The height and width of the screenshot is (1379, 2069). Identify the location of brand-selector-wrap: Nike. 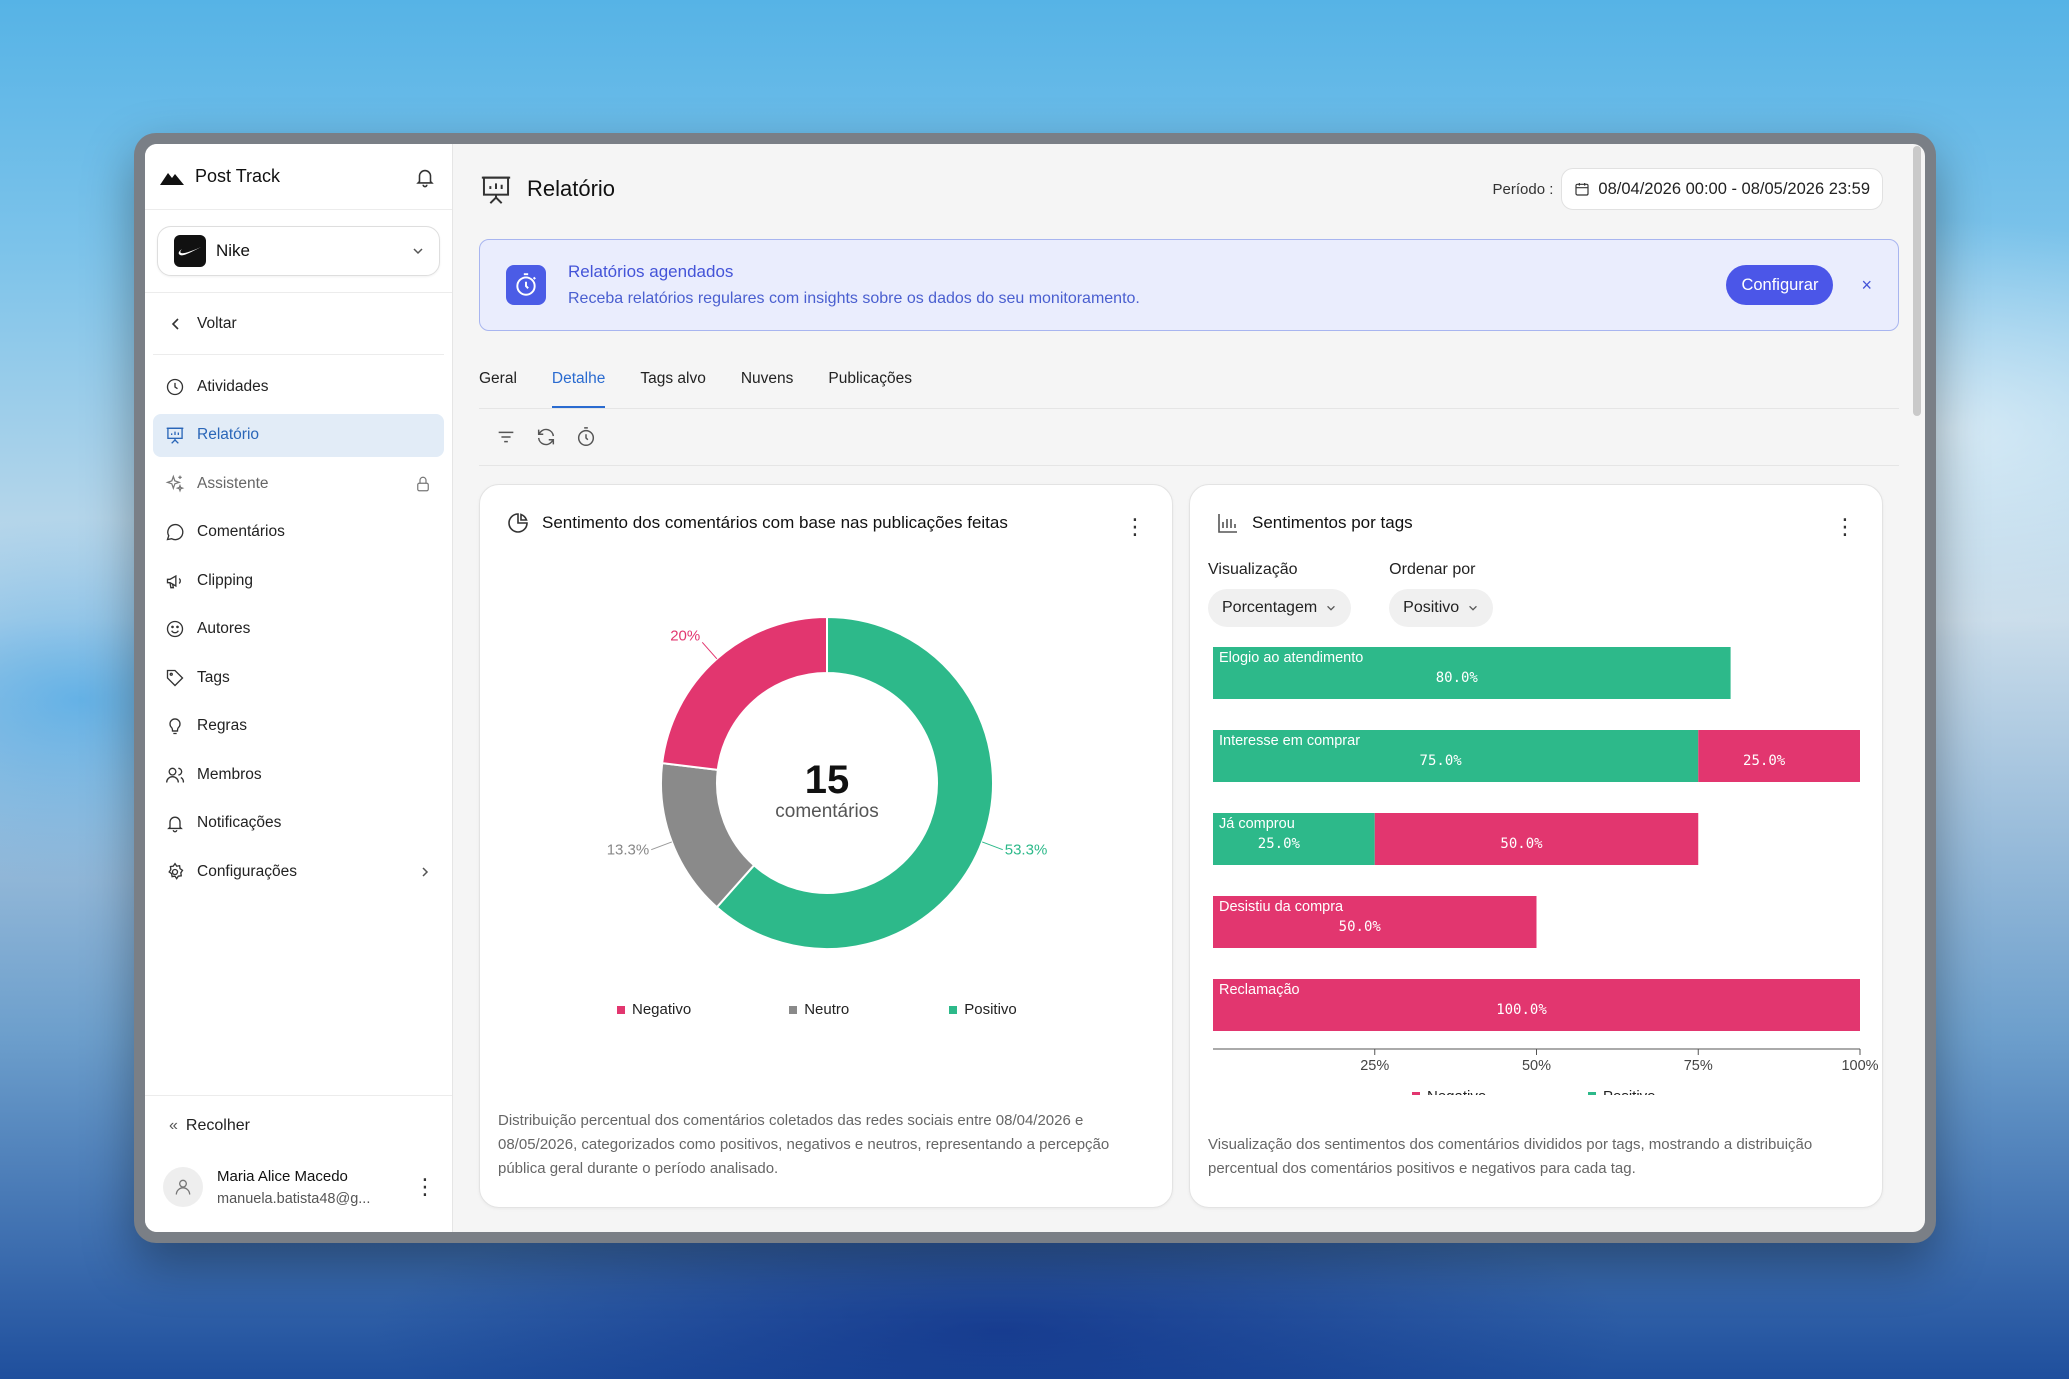
(298, 251).